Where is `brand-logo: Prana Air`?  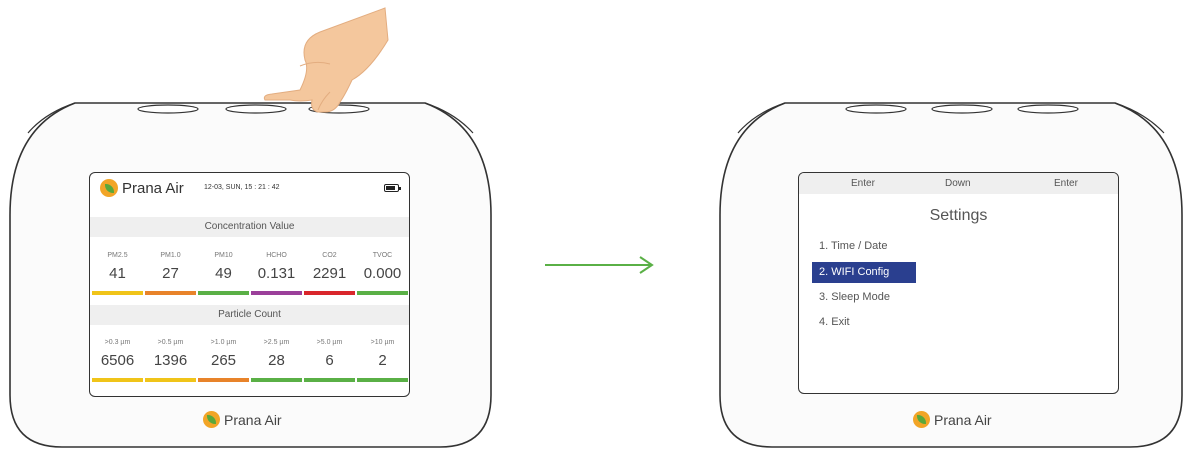
brand-logo: Prana Air is located at coordinates (142, 188).